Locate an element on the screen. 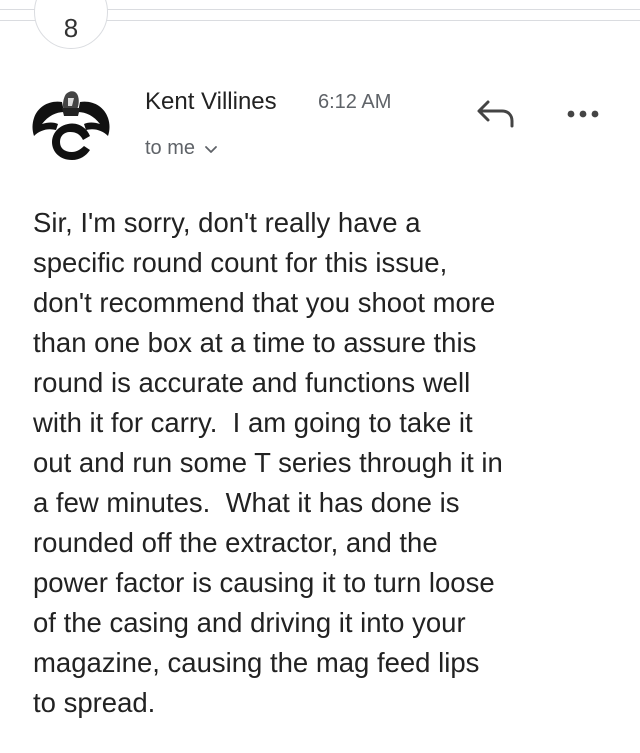 This screenshot has width=640, height=753. body-line: power factor is causing it to turn loose is located at coordinates (264, 582).